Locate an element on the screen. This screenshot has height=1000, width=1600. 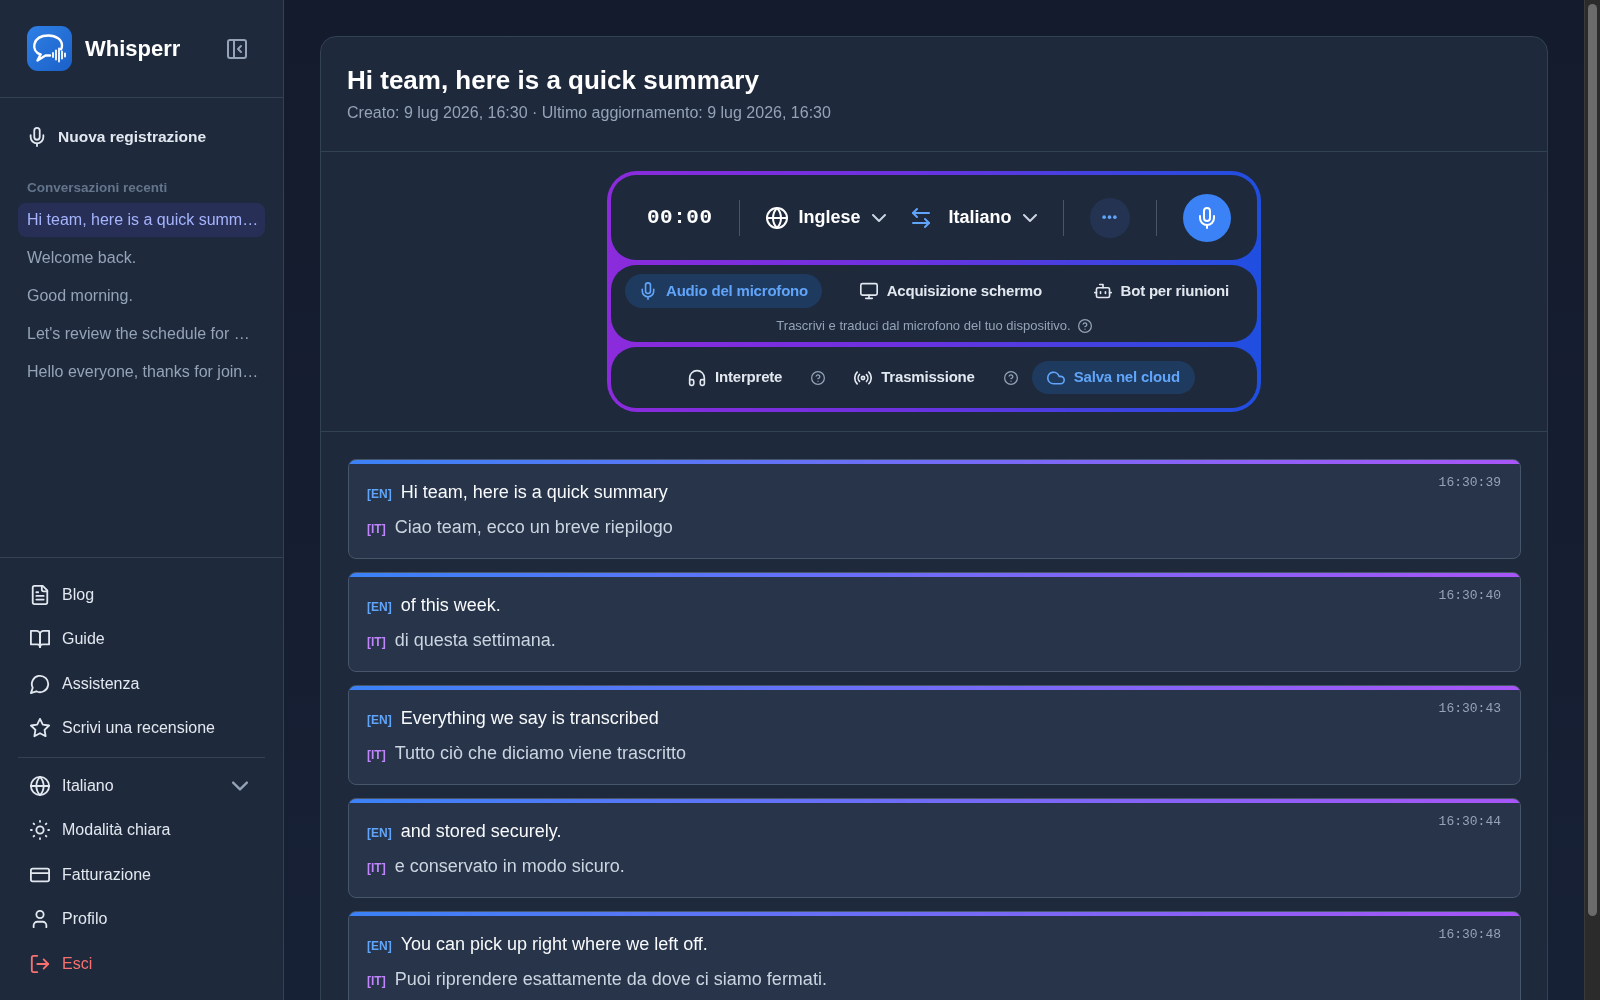
sidebar-link: Scrivi una recensione is located at coordinates (141, 728).